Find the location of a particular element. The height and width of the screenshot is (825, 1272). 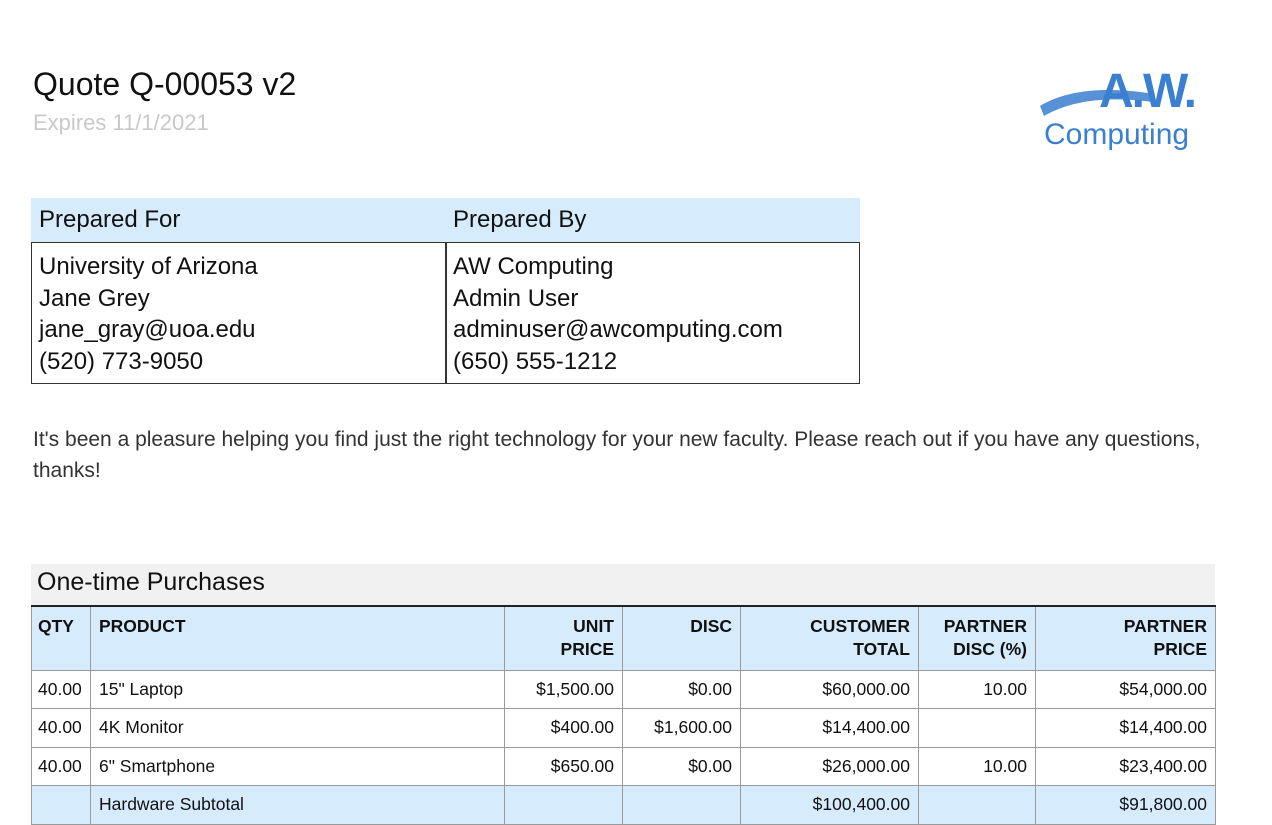

prepared-by-label: Prepared By is located at coordinates (520, 219).